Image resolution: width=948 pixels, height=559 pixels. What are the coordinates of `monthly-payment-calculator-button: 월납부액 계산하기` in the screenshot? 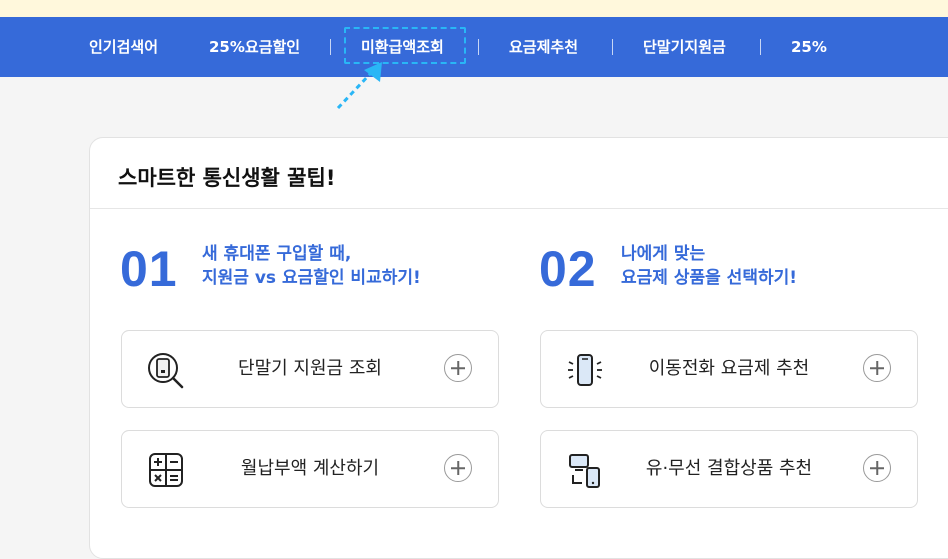 It's located at (310, 469).